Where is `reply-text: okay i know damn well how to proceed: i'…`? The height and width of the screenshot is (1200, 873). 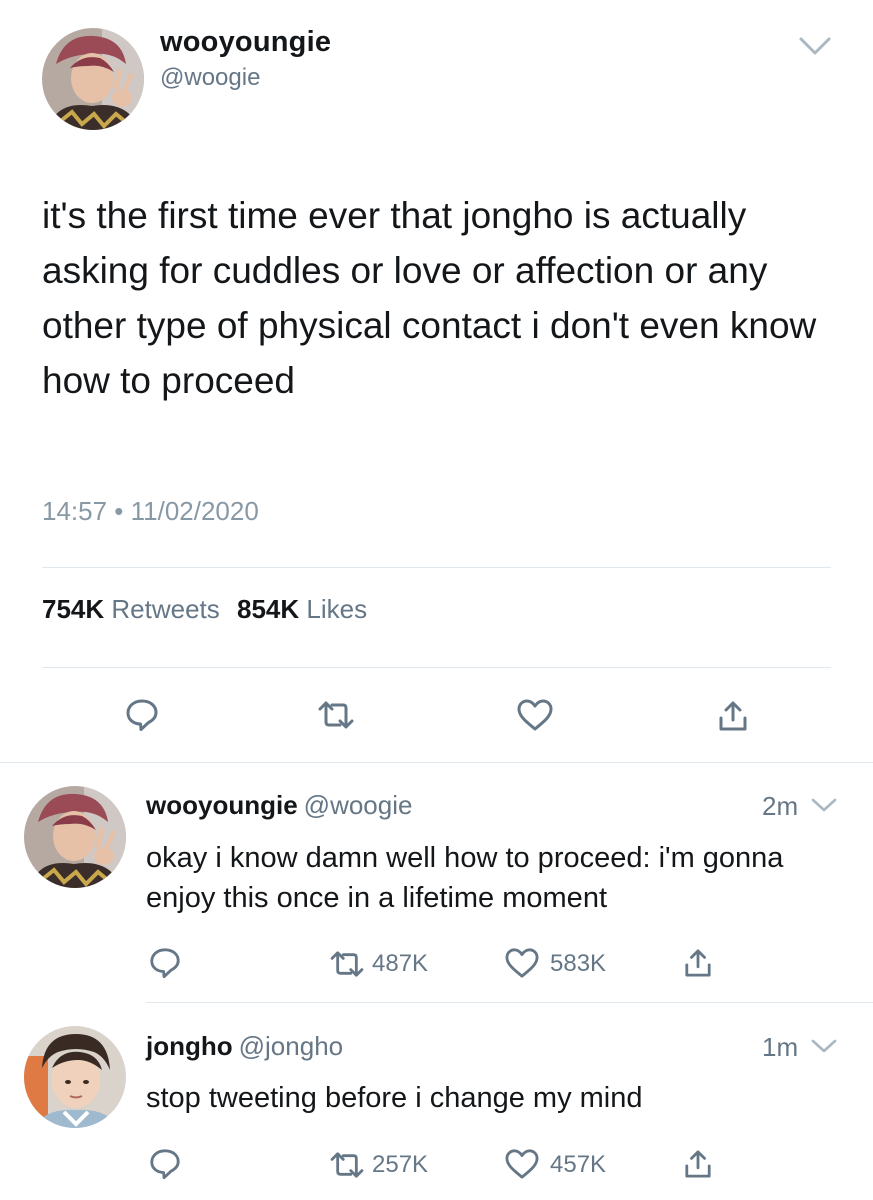
reply-text: okay i know damn well how to proceed: i'… is located at coordinates (465, 878).